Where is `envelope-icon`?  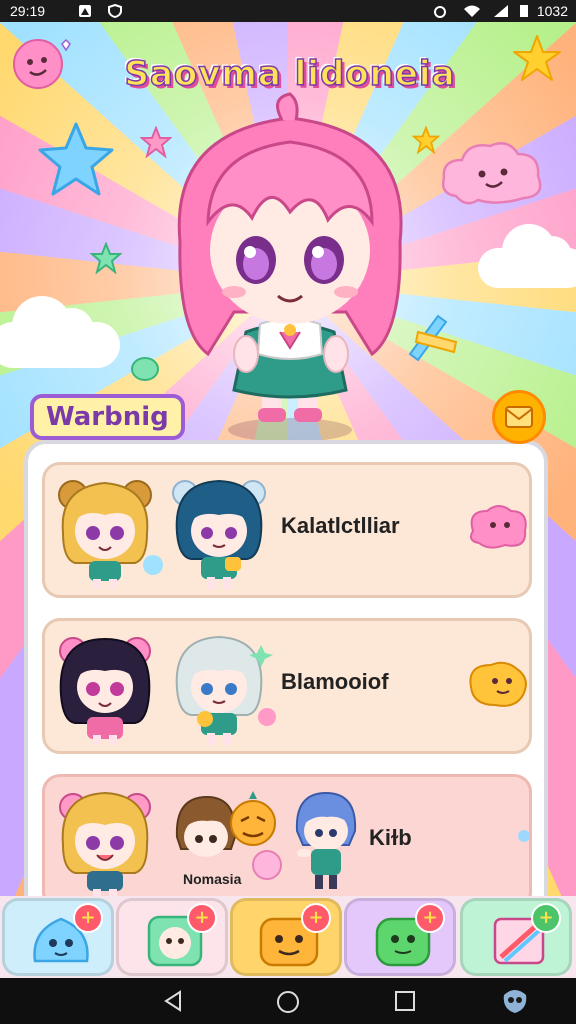 envelope-icon is located at coordinates (519, 417).